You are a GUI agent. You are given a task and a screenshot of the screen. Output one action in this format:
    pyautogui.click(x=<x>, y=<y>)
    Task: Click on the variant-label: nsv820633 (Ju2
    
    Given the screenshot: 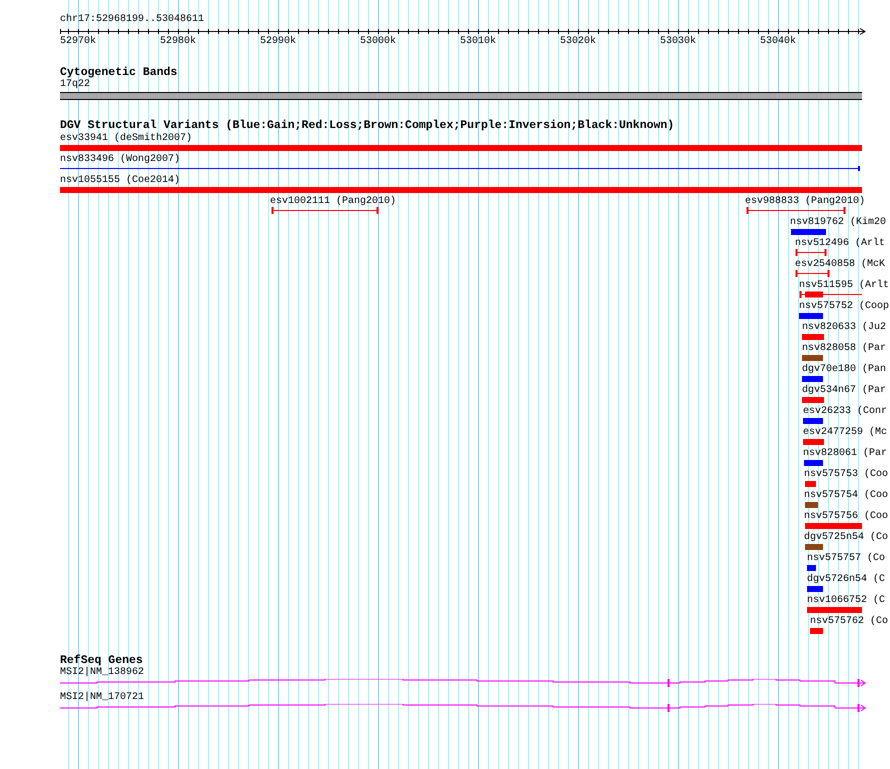 What is the action you would take?
    pyautogui.click(x=844, y=328)
    